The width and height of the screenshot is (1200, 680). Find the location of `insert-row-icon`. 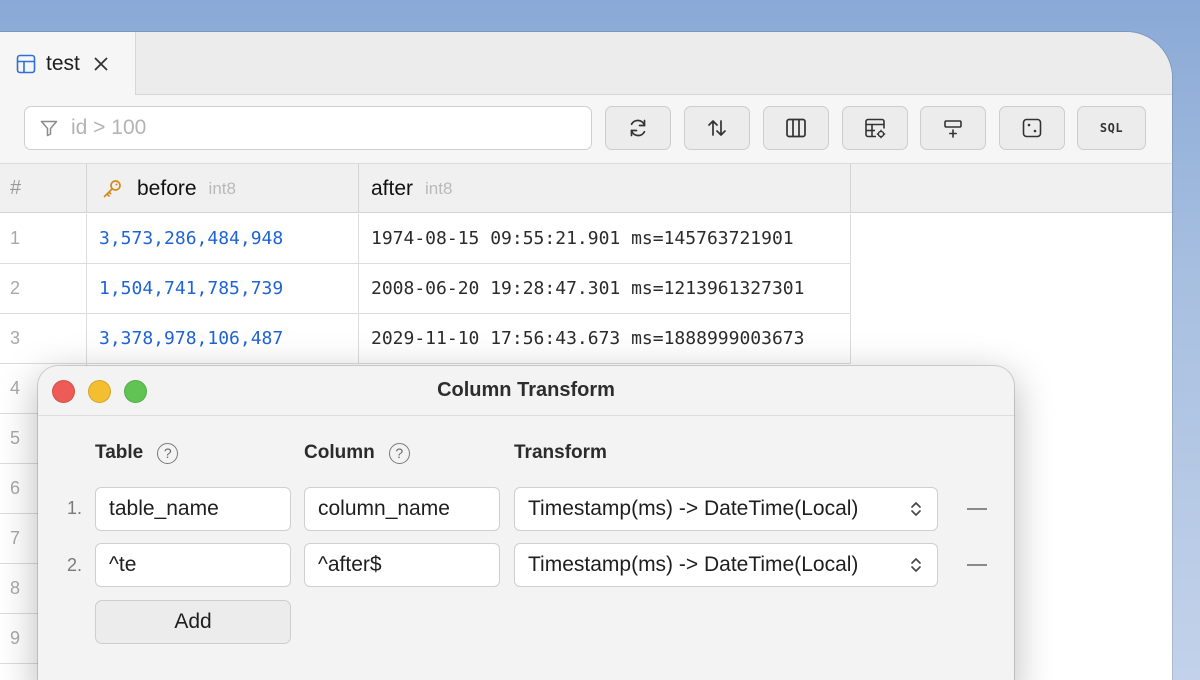

insert-row-icon is located at coordinates (953, 129).